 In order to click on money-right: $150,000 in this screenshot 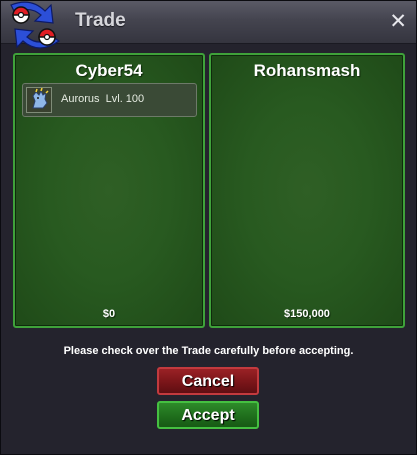, I will do `click(307, 314)`.